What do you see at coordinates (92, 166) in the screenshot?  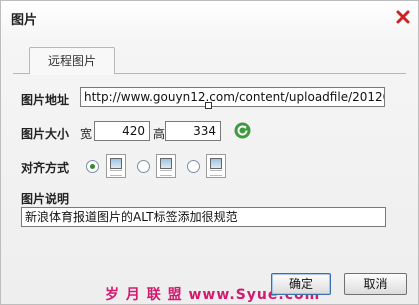 I see `align-default-radio` at bounding box center [92, 166].